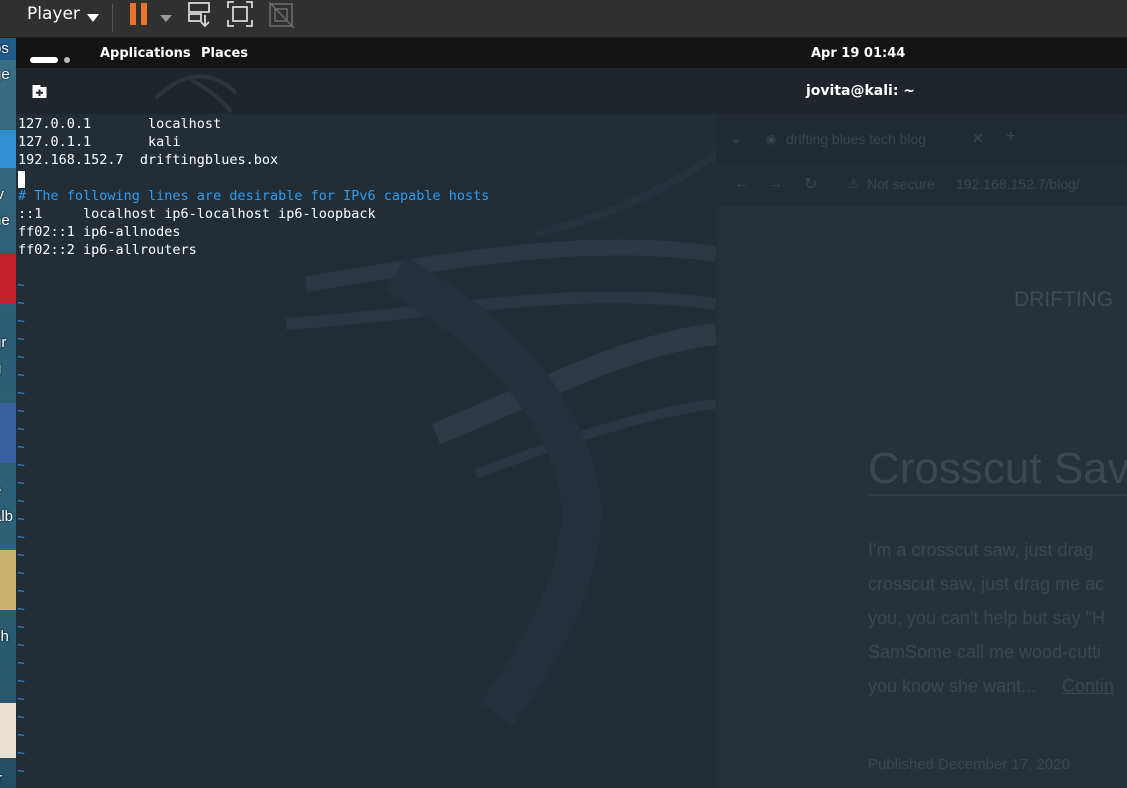 The width and height of the screenshot is (1127, 788). I want to click on desktop-label-fragment: alb, so click(7, 516).